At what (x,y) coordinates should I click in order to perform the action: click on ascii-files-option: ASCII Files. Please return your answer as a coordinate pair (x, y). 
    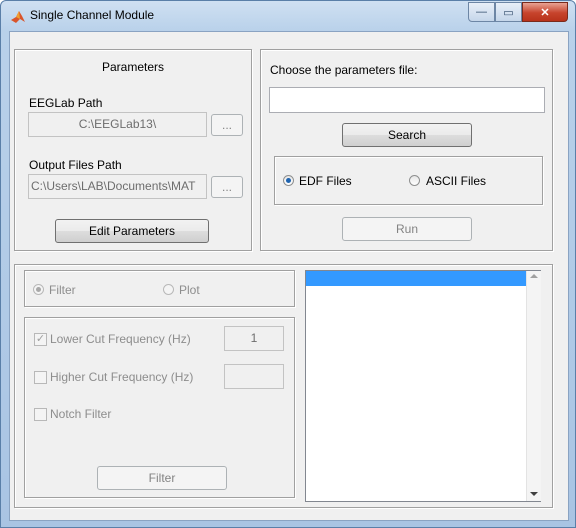
    Looking at the image, I should click on (469, 181).